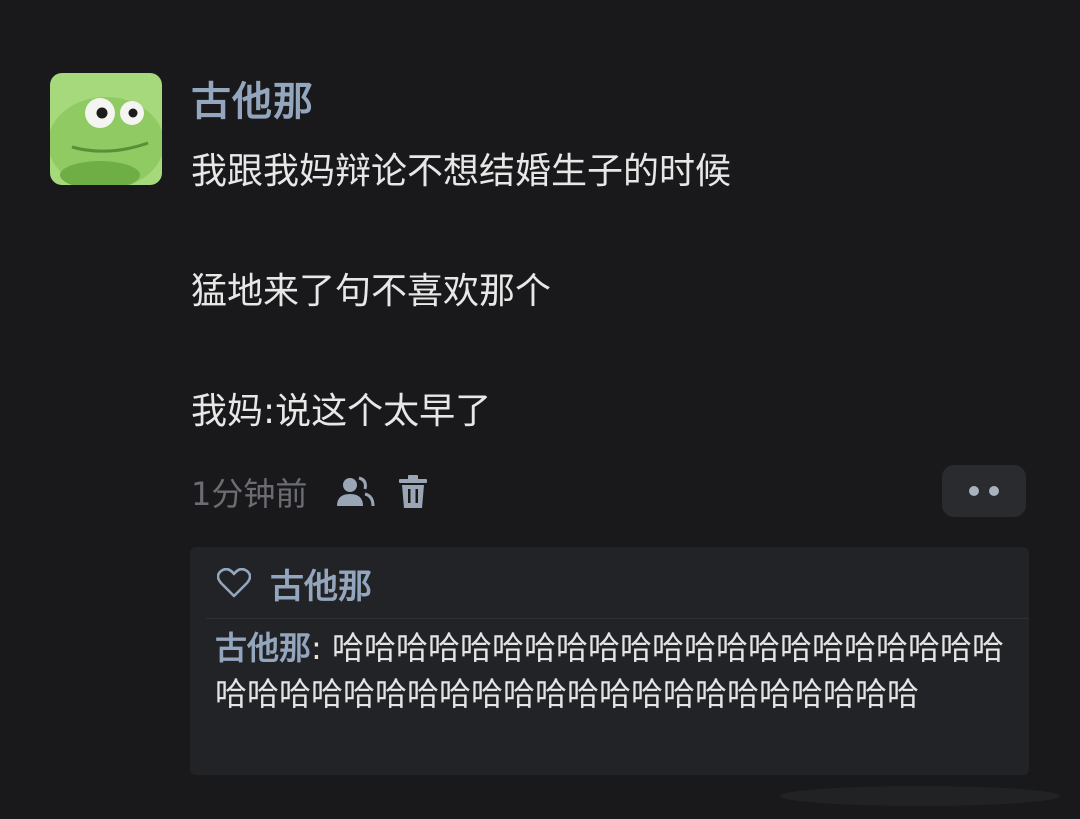 The width and height of the screenshot is (1080, 819). I want to click on post-author-name: 古他那, so click(252, 102).